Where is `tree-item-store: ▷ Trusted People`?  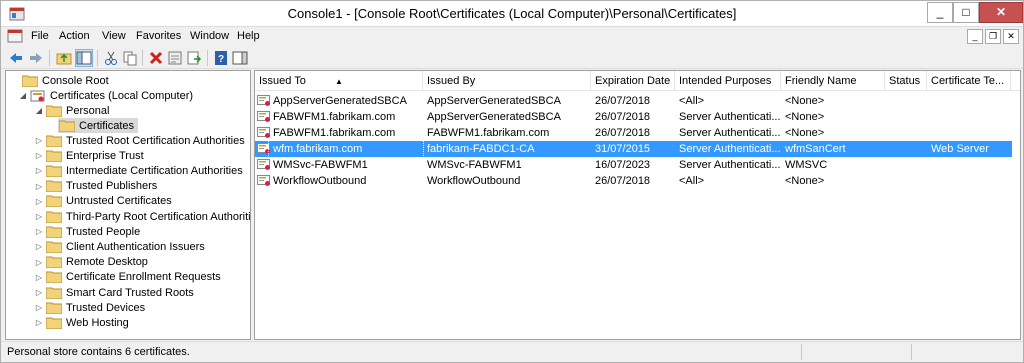 tree-item-store: ▷ Trusted People is located at coordinates (87, 231).